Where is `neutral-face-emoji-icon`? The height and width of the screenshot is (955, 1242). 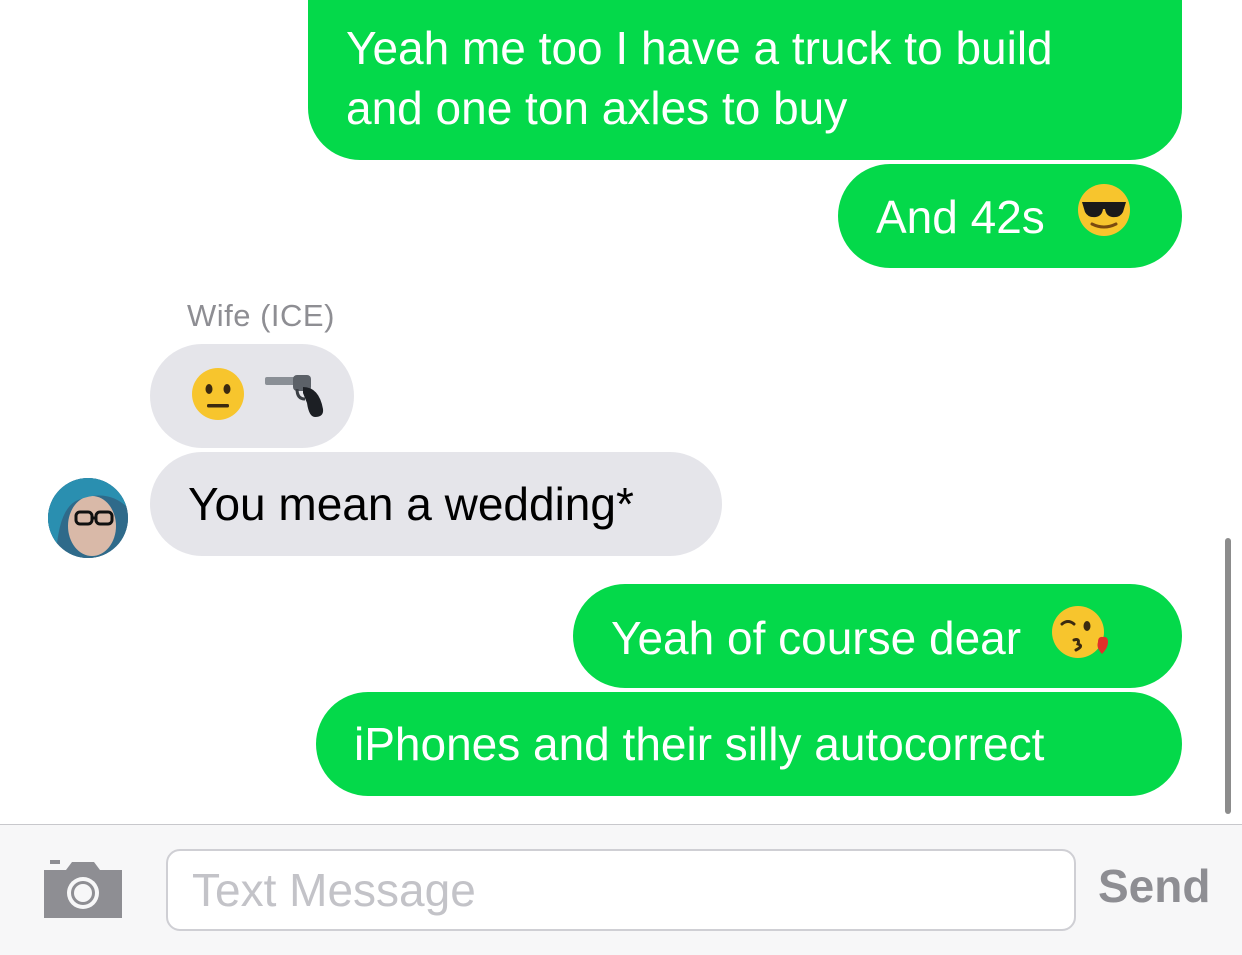 neutral-face-emoji-icon is located at coordinates (218, 401).